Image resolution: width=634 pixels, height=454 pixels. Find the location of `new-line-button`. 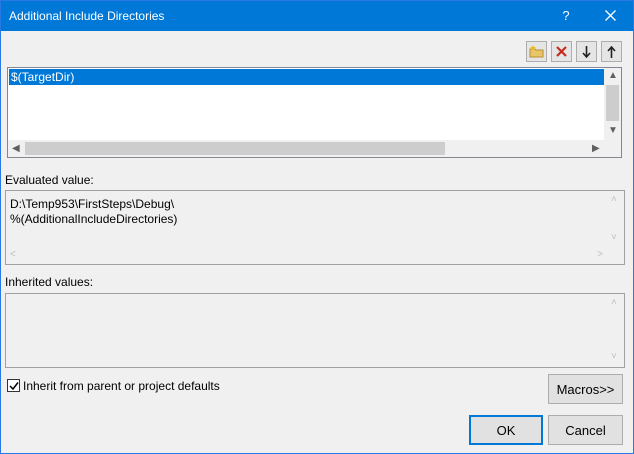

new-line-button is located at coordinates (536, 51).